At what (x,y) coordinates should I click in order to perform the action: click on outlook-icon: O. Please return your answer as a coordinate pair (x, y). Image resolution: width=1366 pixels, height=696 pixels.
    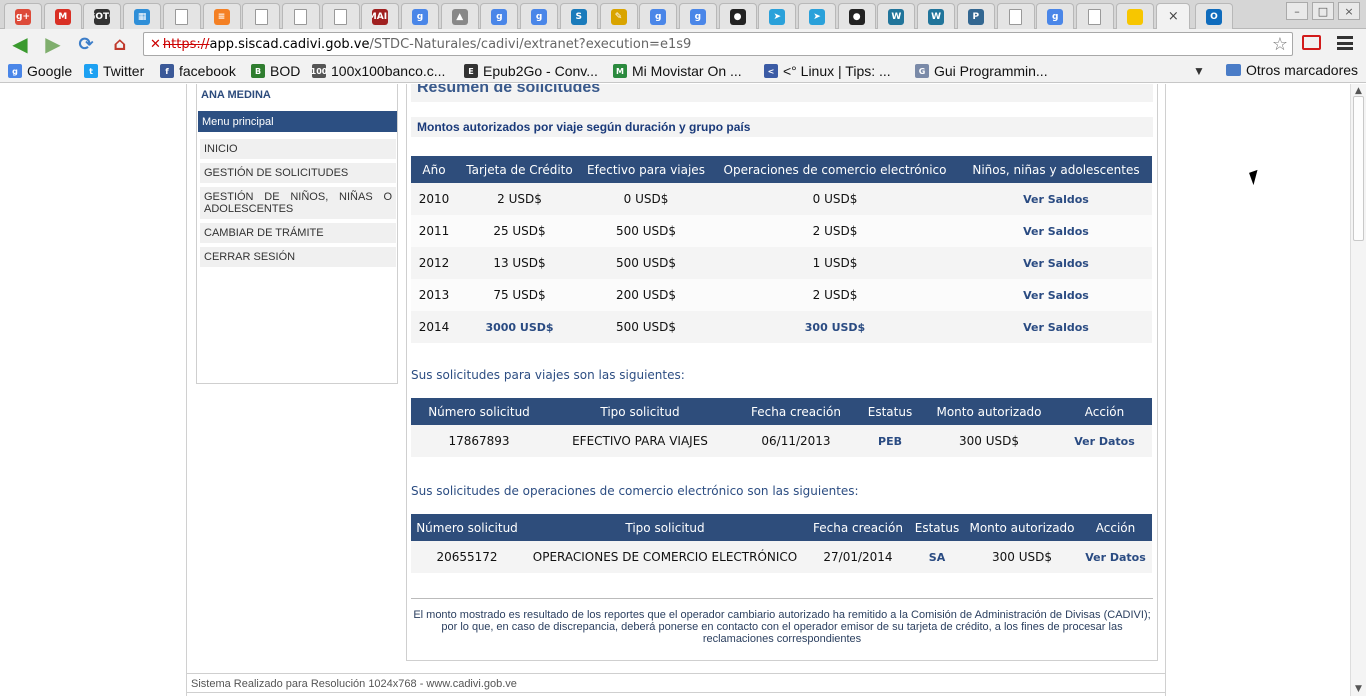
    Looking at the image, I should click on (1214, 16).